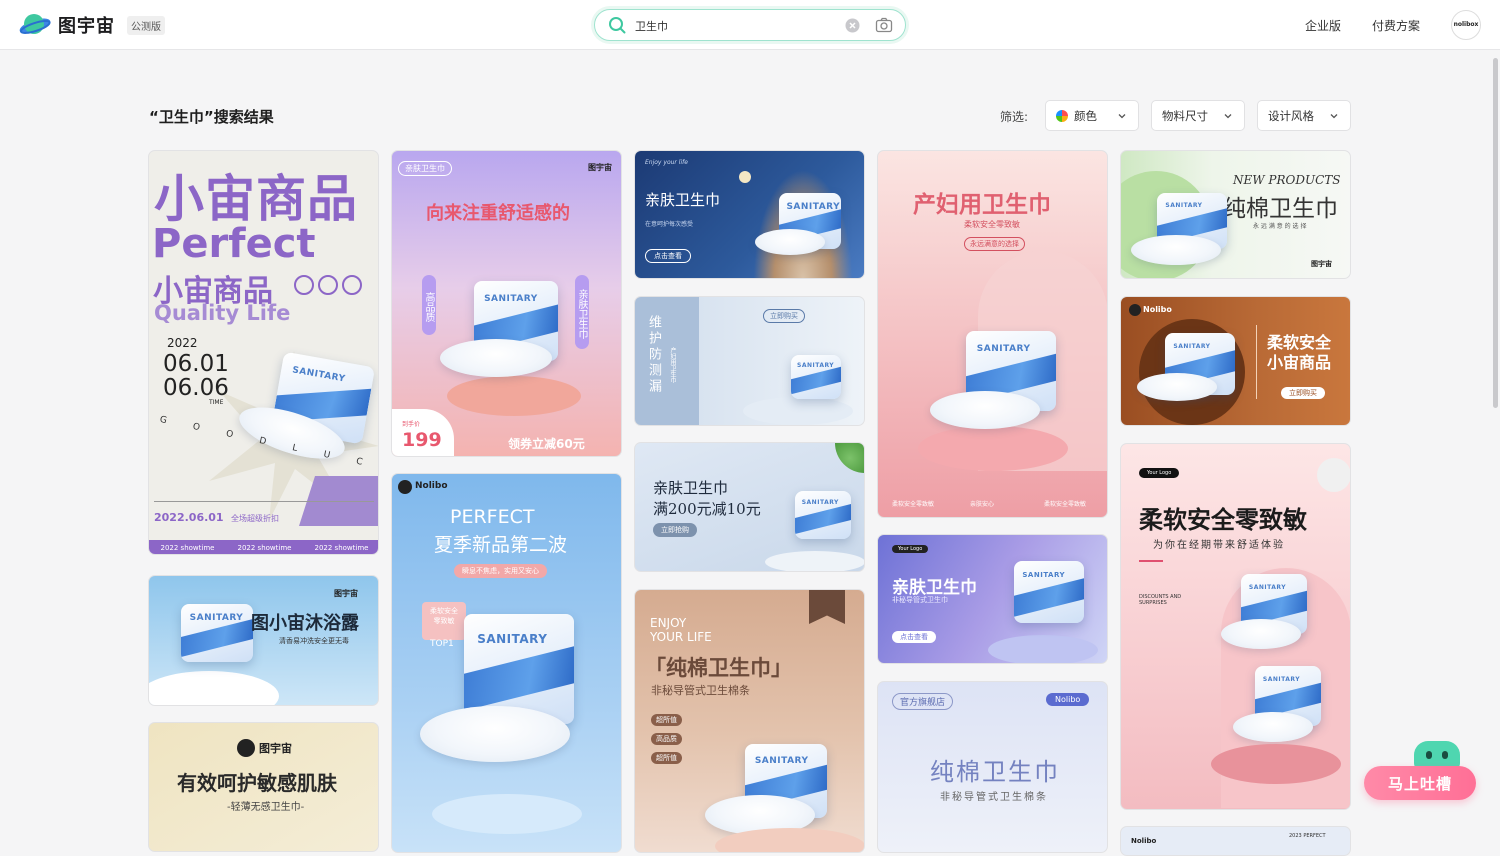 Image resolution: width=1500 pixels, height=856 pixels. Describe the element at coordinates (86, 26) in the screenshot. I see `app-name: 图宇宙` at that location.